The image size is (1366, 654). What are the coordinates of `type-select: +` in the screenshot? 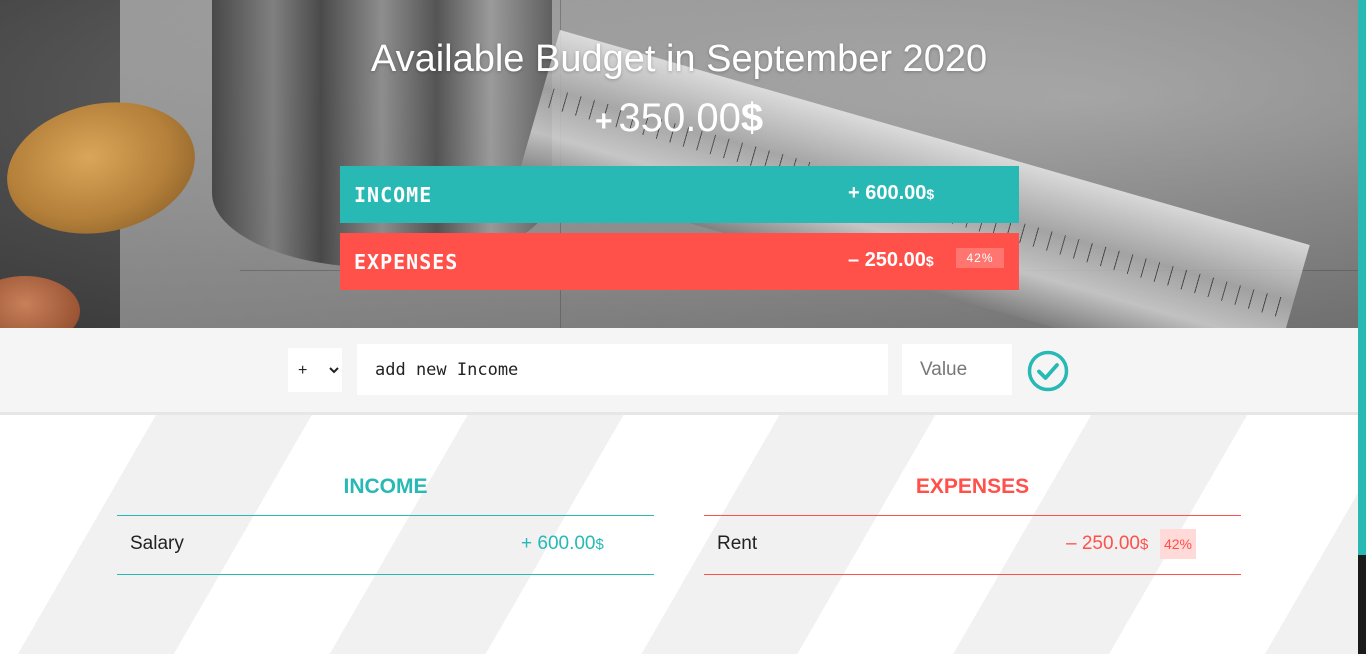 It's located at (315, 370).